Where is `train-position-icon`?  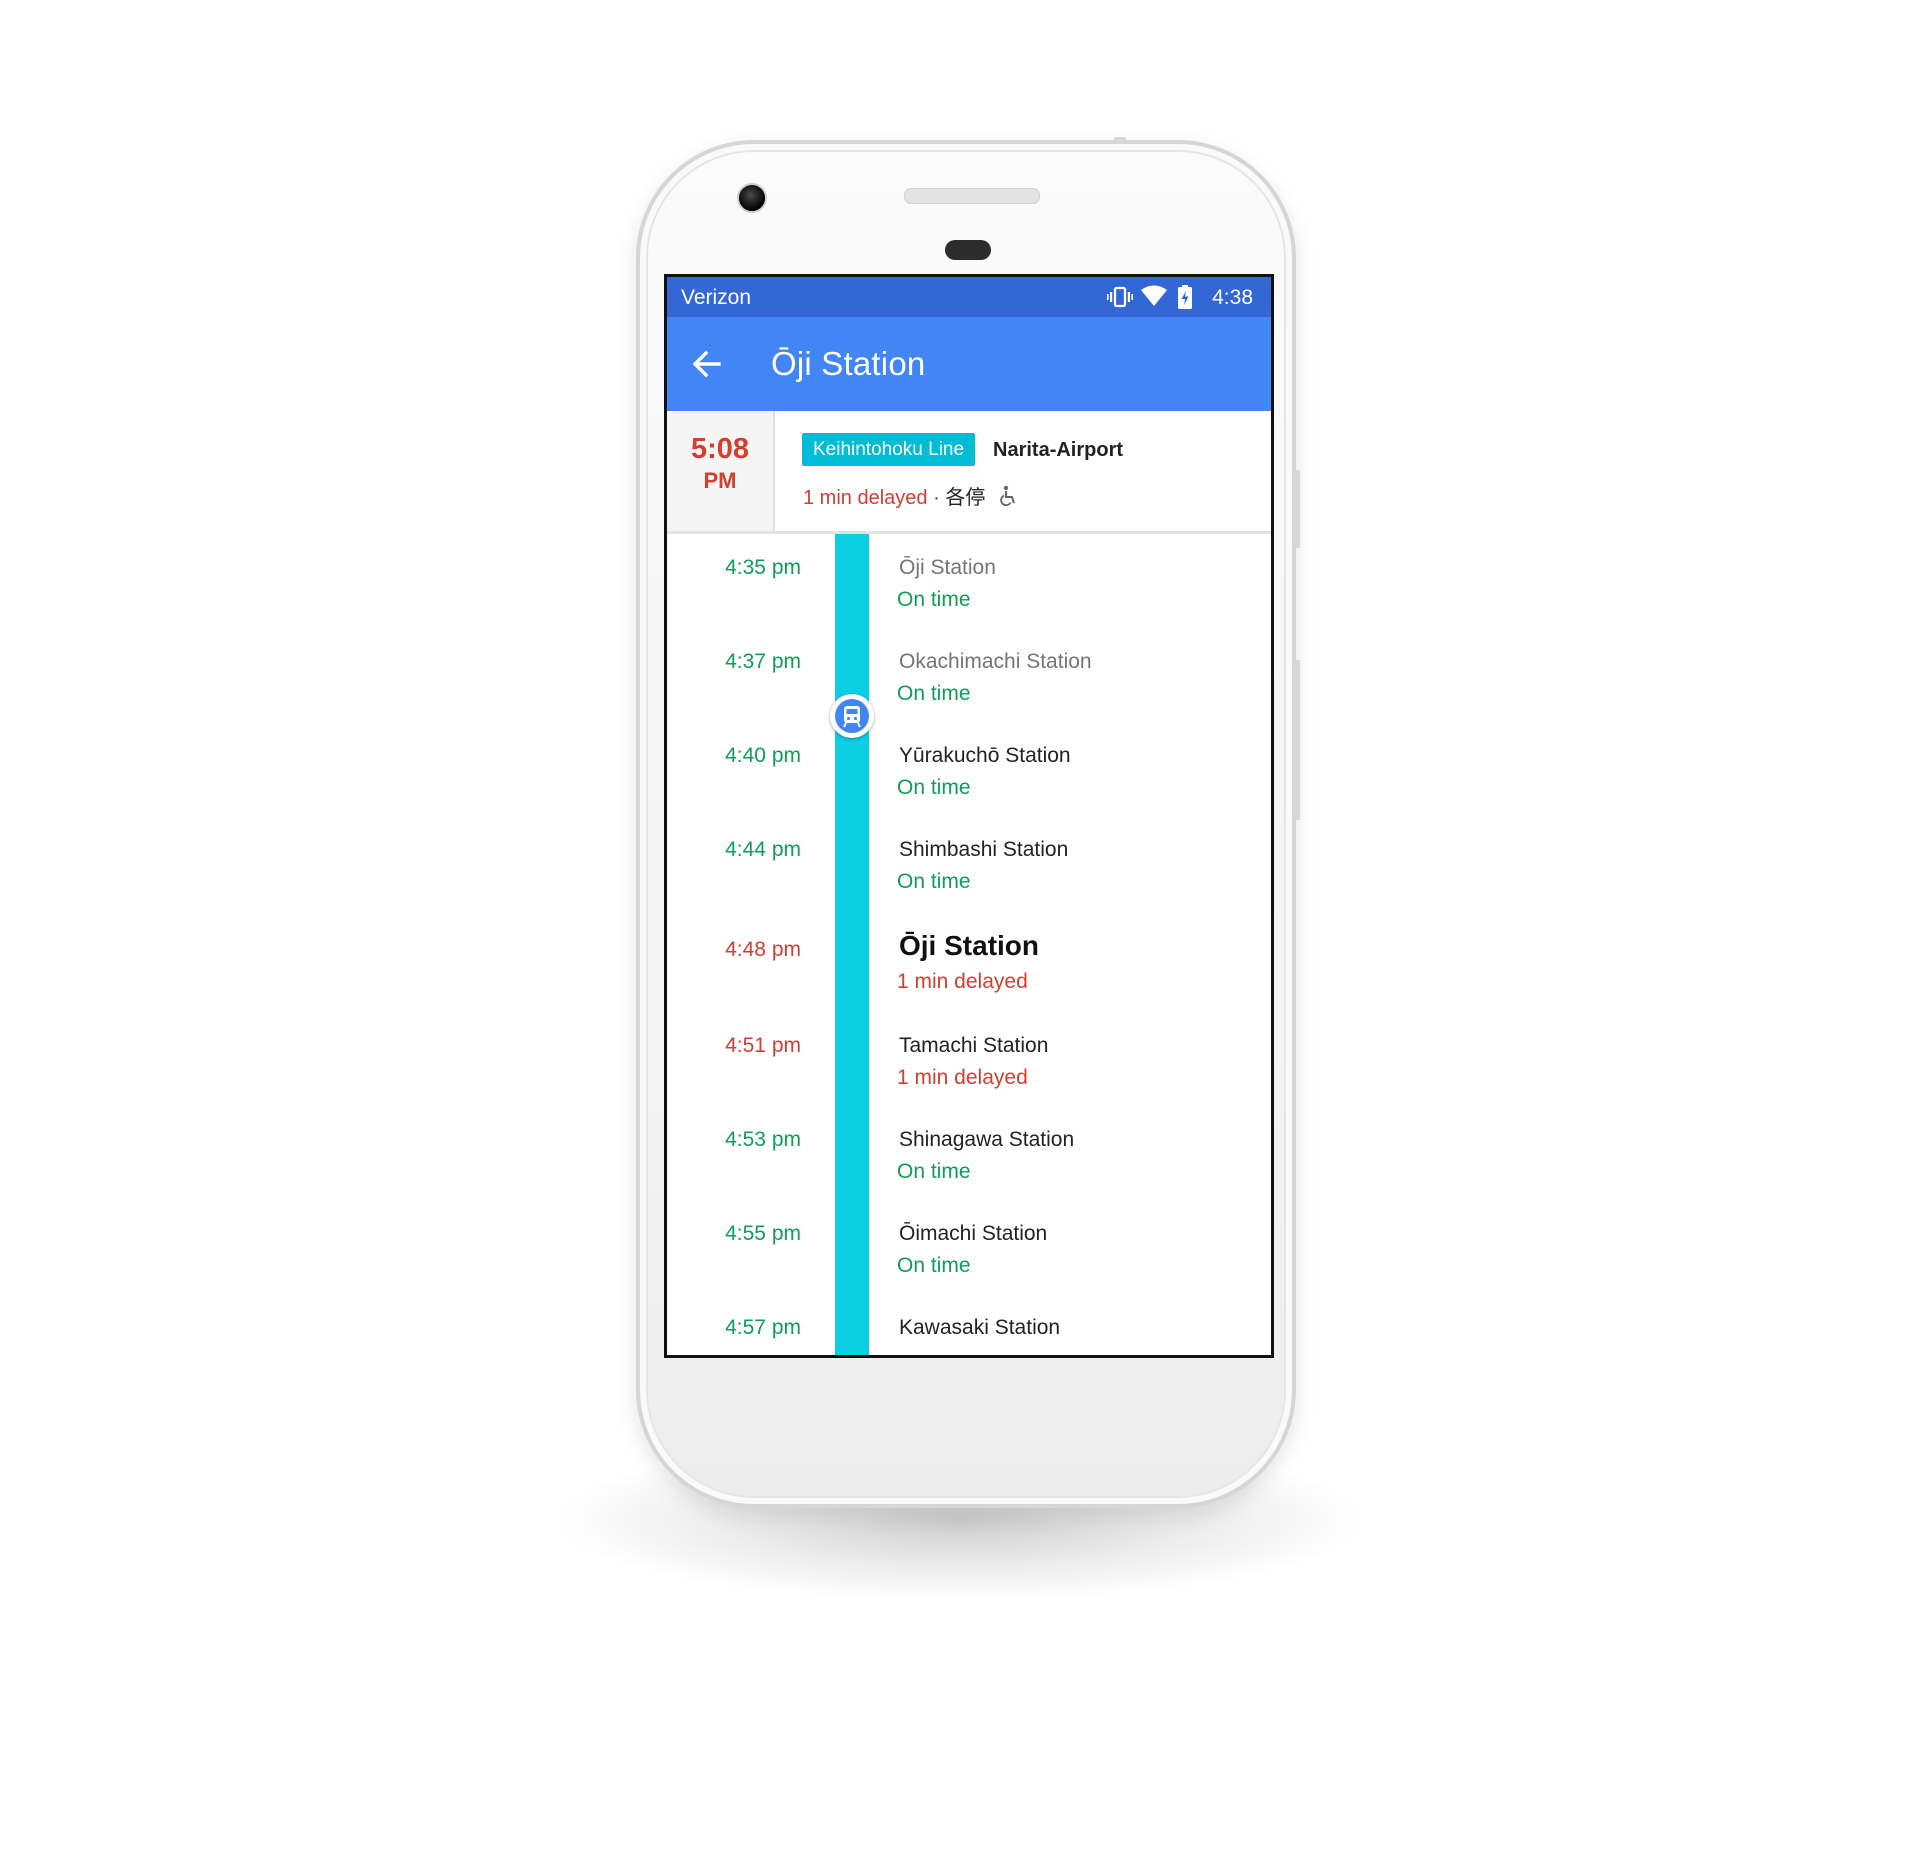 train-position-icon is located at coordinates (852, 716).